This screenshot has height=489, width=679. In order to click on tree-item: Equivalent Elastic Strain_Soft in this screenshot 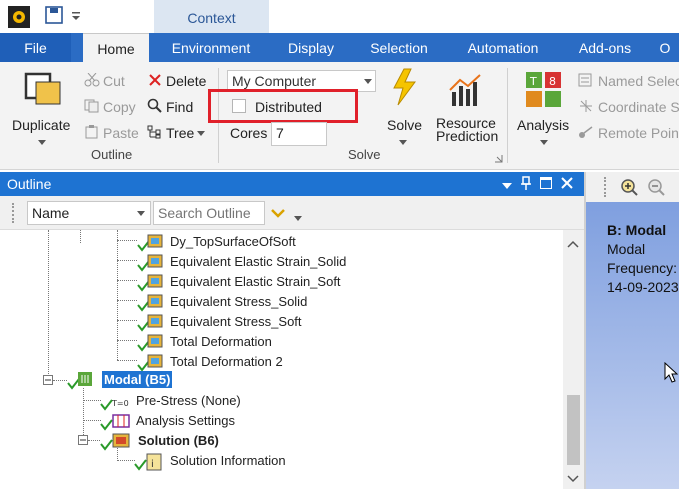, I will do `click(334, 283)`.